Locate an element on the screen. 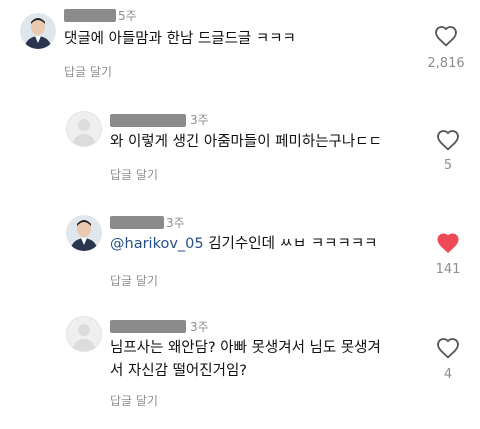 This screenshot has height=429, width=480. comment-text-line-1: 님프사는 왜안담? 아빠 못생겨서 님도 못생겨 is located at coordinates (245, 348).